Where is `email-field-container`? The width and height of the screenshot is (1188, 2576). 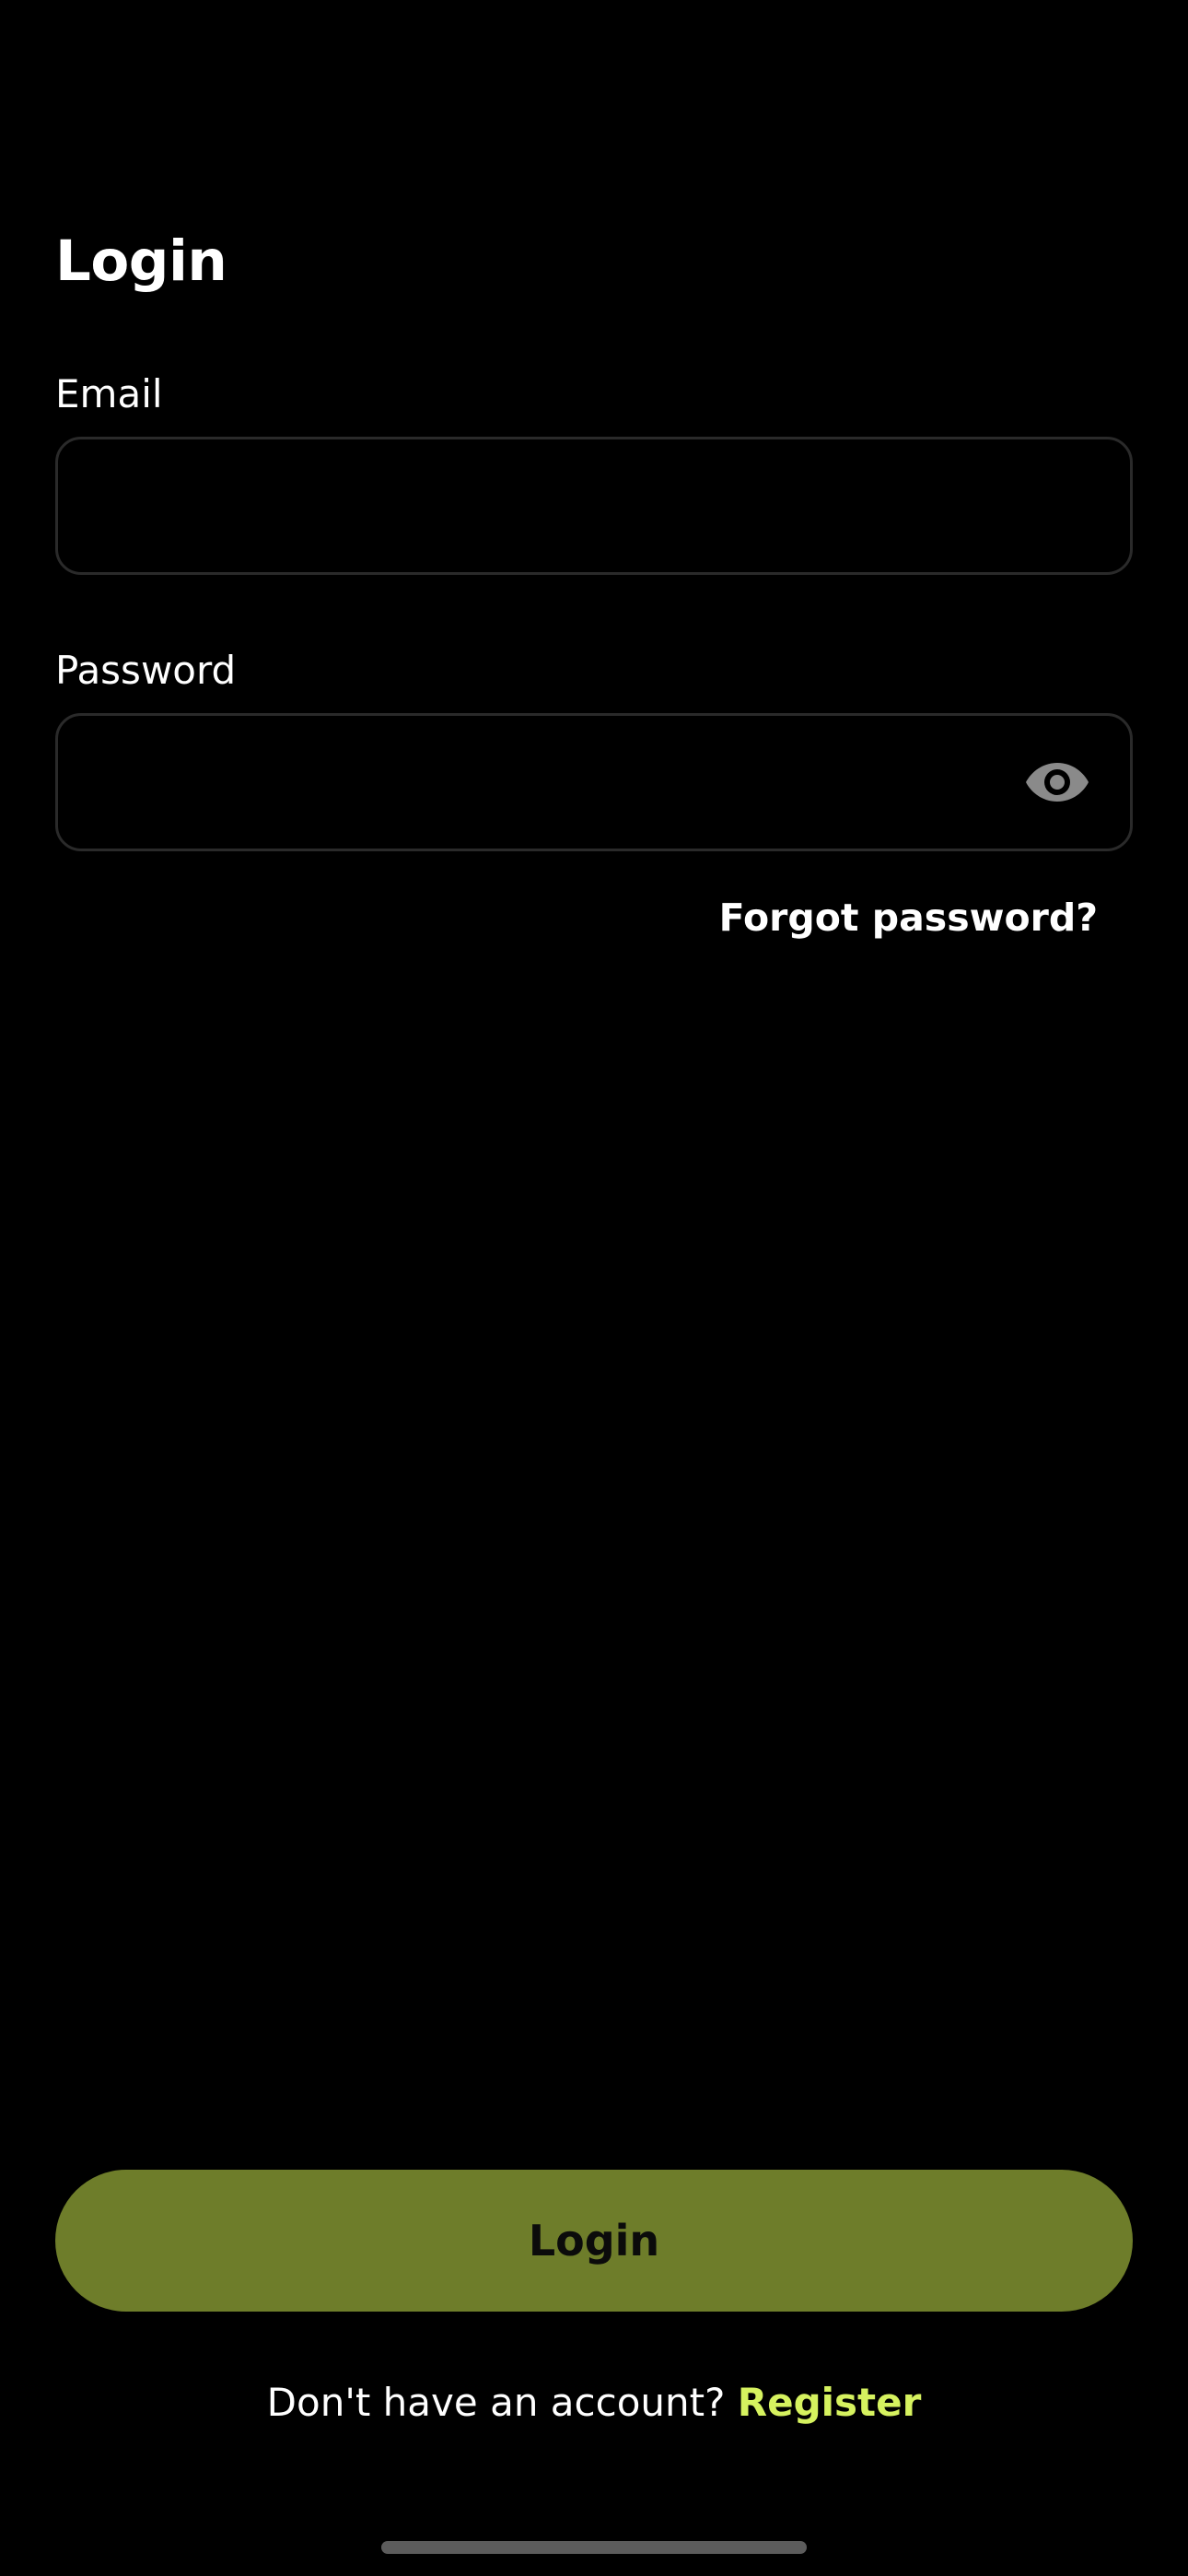
email-field-container is located at coordinates (594, 506).